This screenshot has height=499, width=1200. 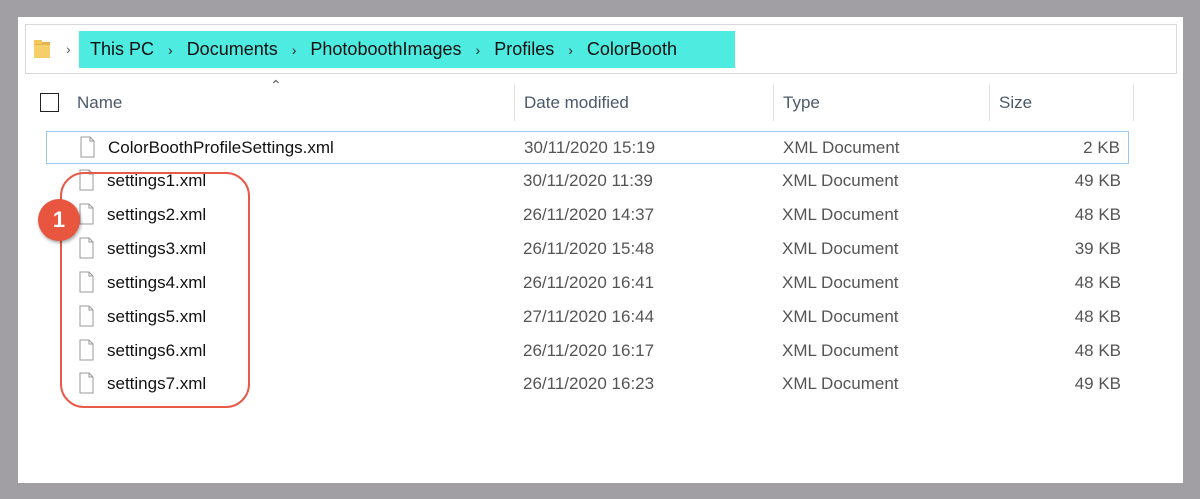 I want to click on file-date: 26/11/2020 16:23, so click(x=589, y=383).